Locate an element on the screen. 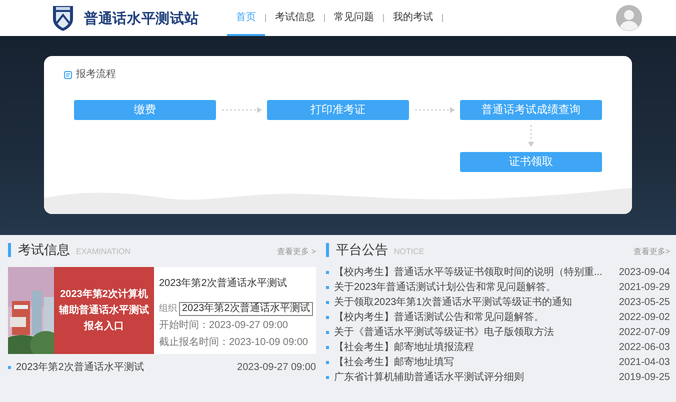  date-text: 2022-07-09 is located at coordinates (644, 333).